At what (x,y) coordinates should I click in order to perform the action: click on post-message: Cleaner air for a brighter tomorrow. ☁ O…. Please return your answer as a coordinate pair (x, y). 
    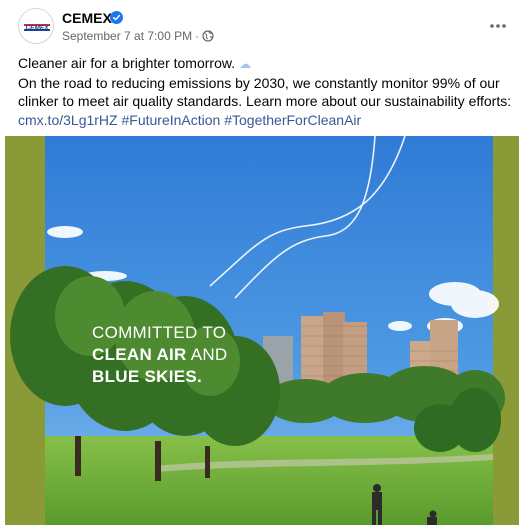
    Looking at the image, I should click on (268, 91).